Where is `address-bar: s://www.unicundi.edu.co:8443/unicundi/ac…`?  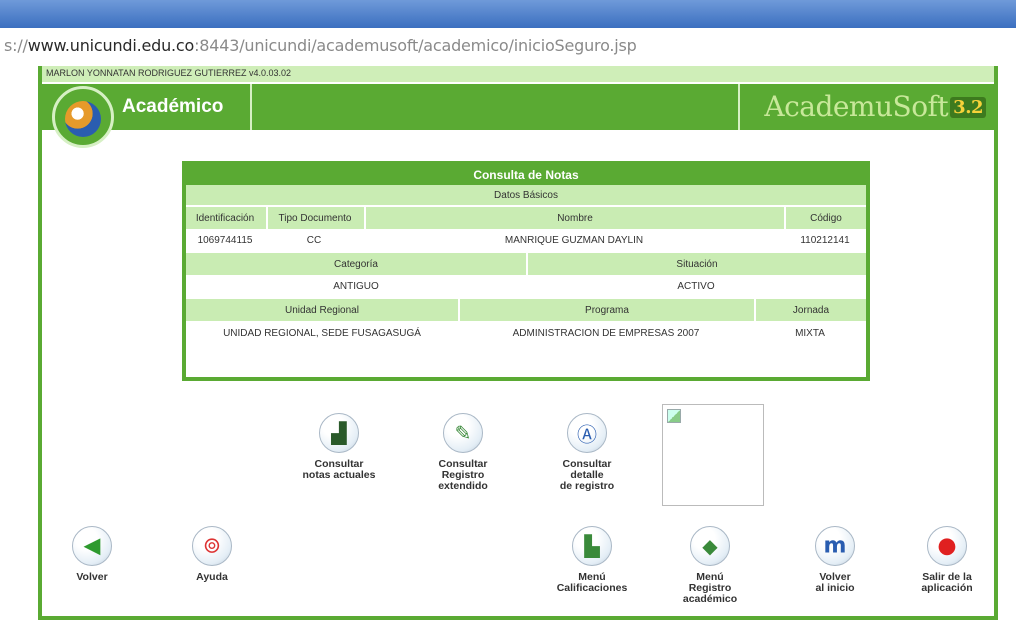 address-bar: s://www.unicundi.edu.co:8443/unicundi/ac… is located at coordinates (508, 45).